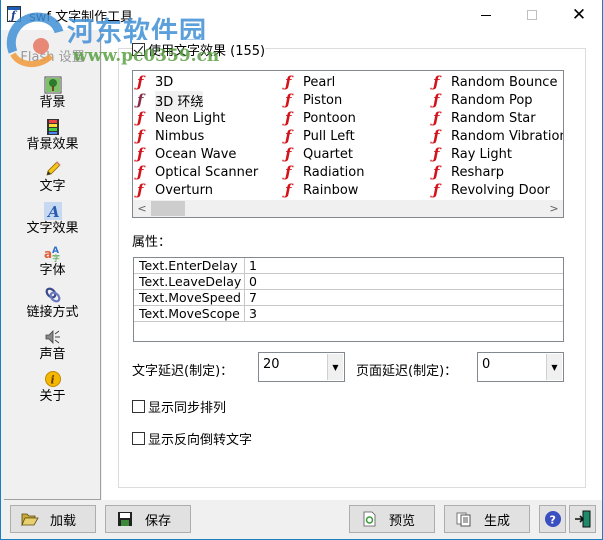 The height and width of the screenshot is (540, 603). I want to click on show-reverse-checkbox: 显示反向倒转文字, so click(192, 438).